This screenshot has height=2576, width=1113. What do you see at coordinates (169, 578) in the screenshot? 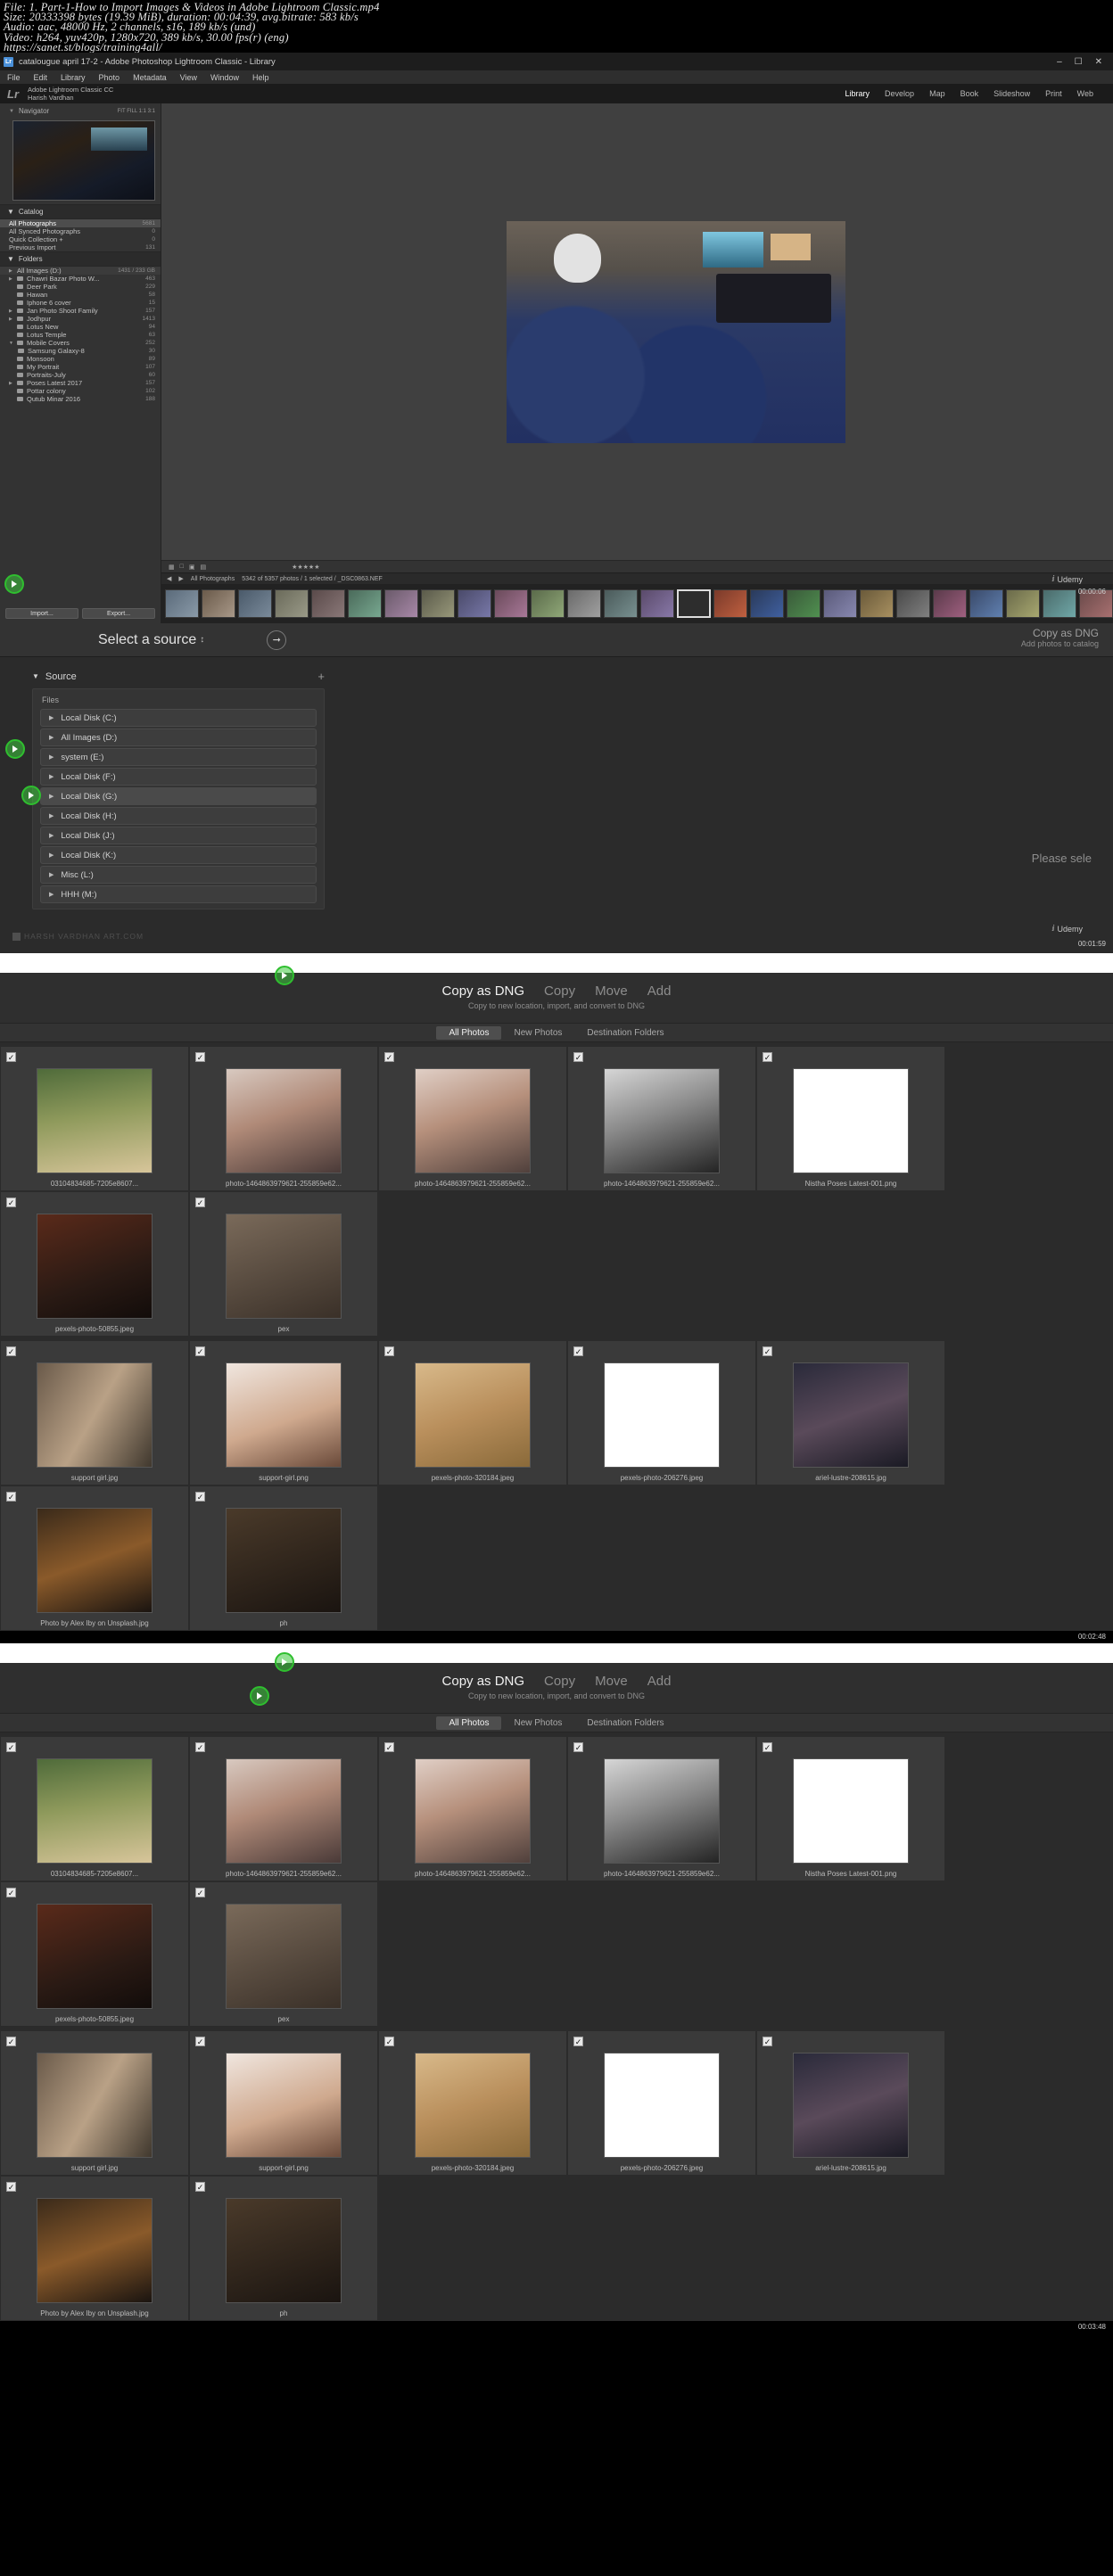
I see `filmstrip-nav-back-icon: ◀` at bounding box center [169, 578].